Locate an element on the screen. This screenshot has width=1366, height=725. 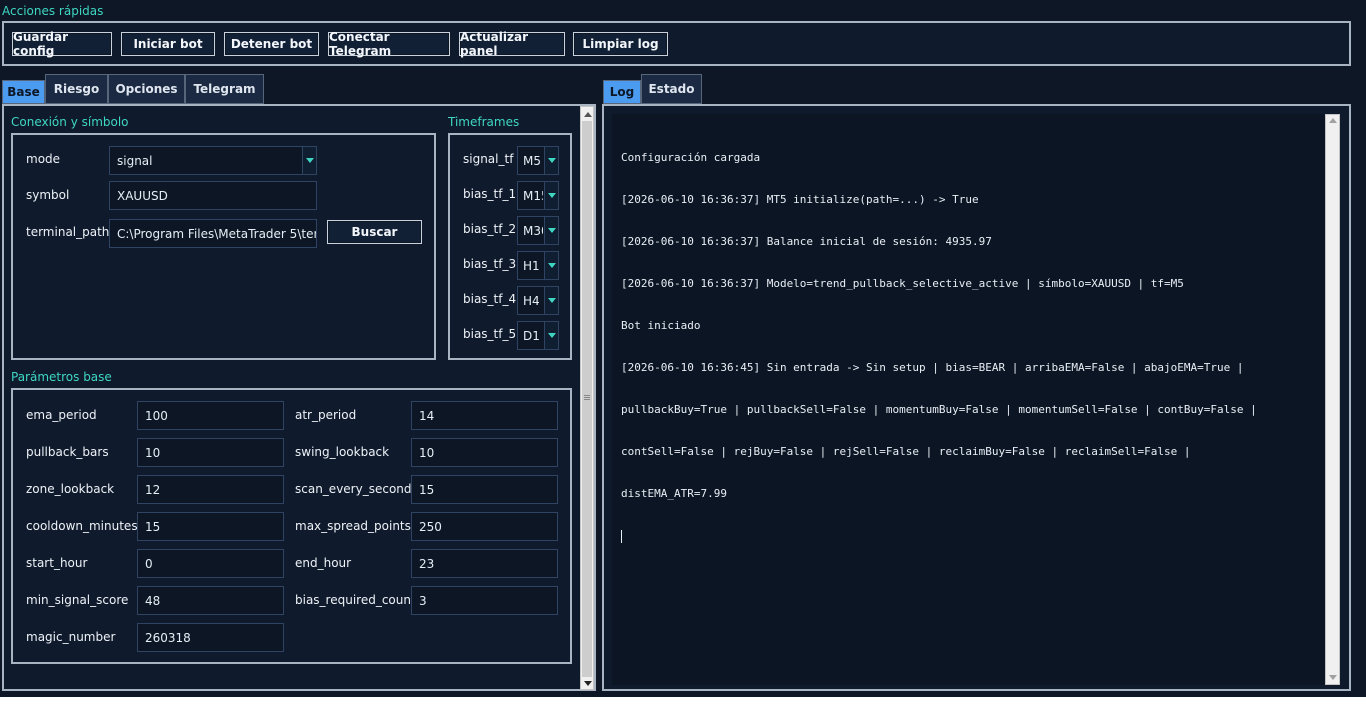
pullback-bars-label: pullback_bars is located at coordinates (67, 452).